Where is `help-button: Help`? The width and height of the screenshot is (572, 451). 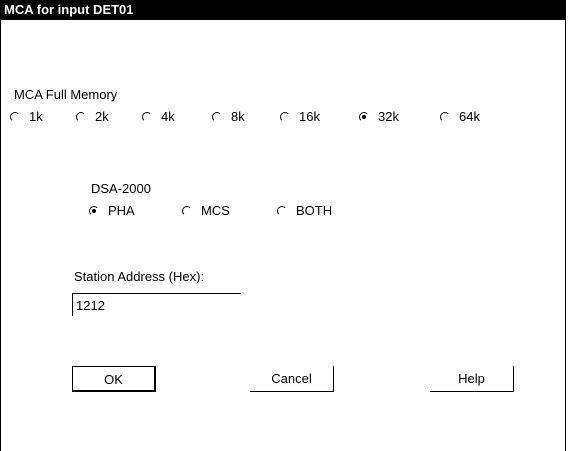
help-button: Help is located at coordinates (472, 379).